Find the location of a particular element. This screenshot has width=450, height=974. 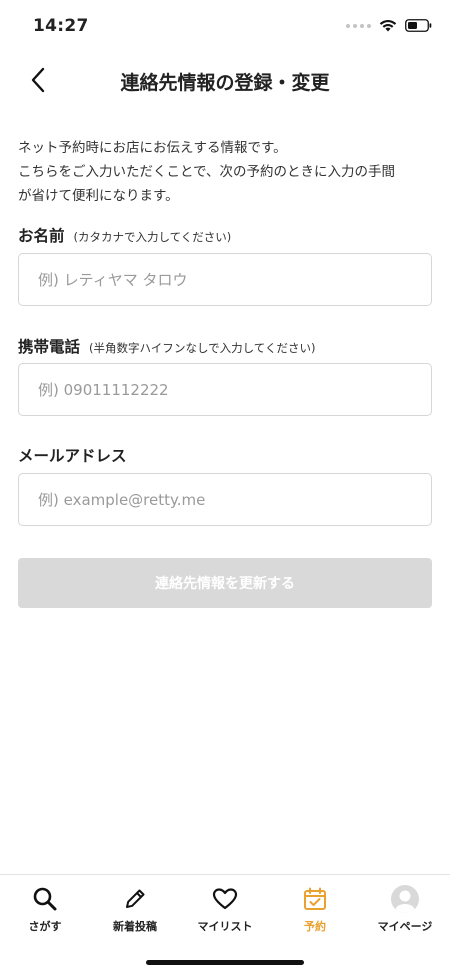

tab-my-page: マイページ is located at coordinates (405, 907).